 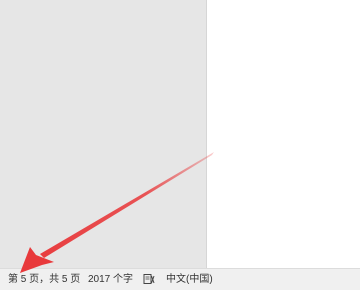 I want to click on language-indicator: 中文(中国), so click(x=189, y=279).